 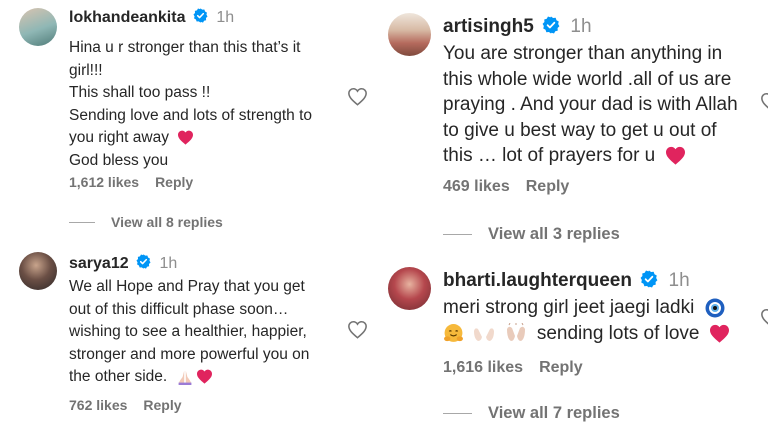 I want to click on comment-line: sending lots of love, so click(x=602, y=334).